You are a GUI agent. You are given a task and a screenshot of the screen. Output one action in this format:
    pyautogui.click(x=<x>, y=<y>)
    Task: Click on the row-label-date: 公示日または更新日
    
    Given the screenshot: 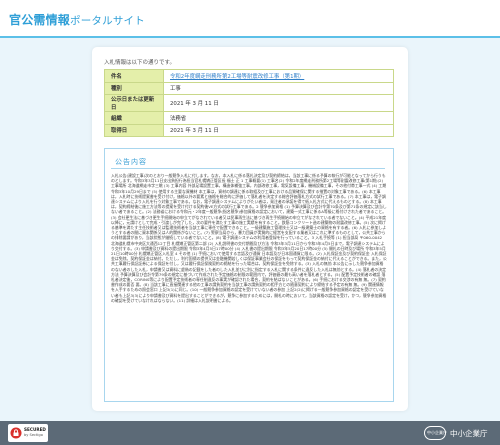 What is the action you would take?
    pyautogui.click(x=134, y=103)
    